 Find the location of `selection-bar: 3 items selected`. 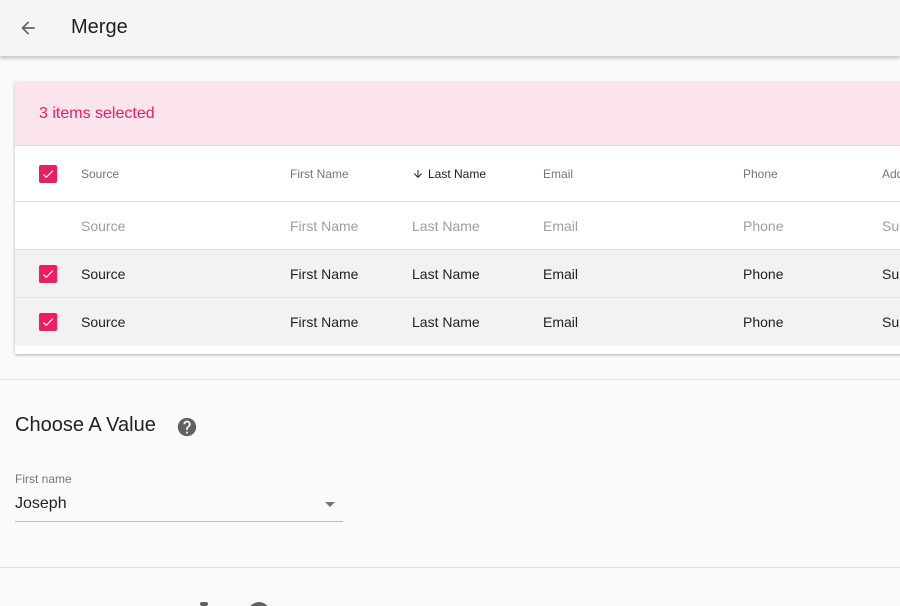

selection-bar: 3 items selected is located at coordinates (457, 114).